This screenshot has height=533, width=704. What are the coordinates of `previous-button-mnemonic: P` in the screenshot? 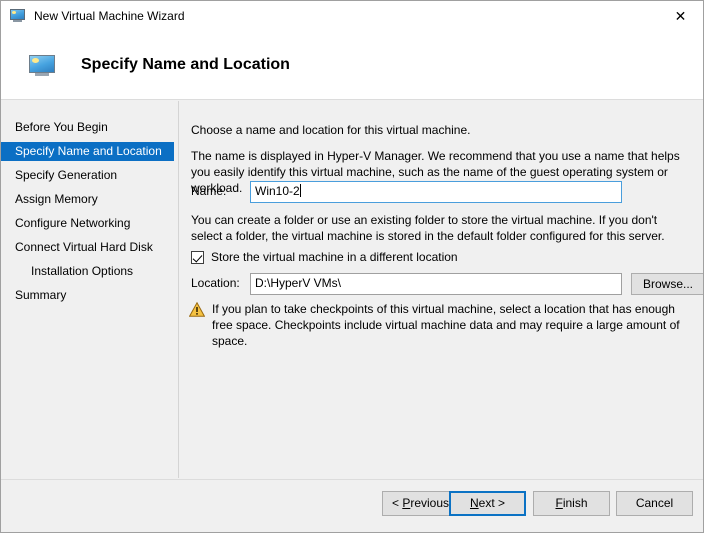 It's located at (406, 503).